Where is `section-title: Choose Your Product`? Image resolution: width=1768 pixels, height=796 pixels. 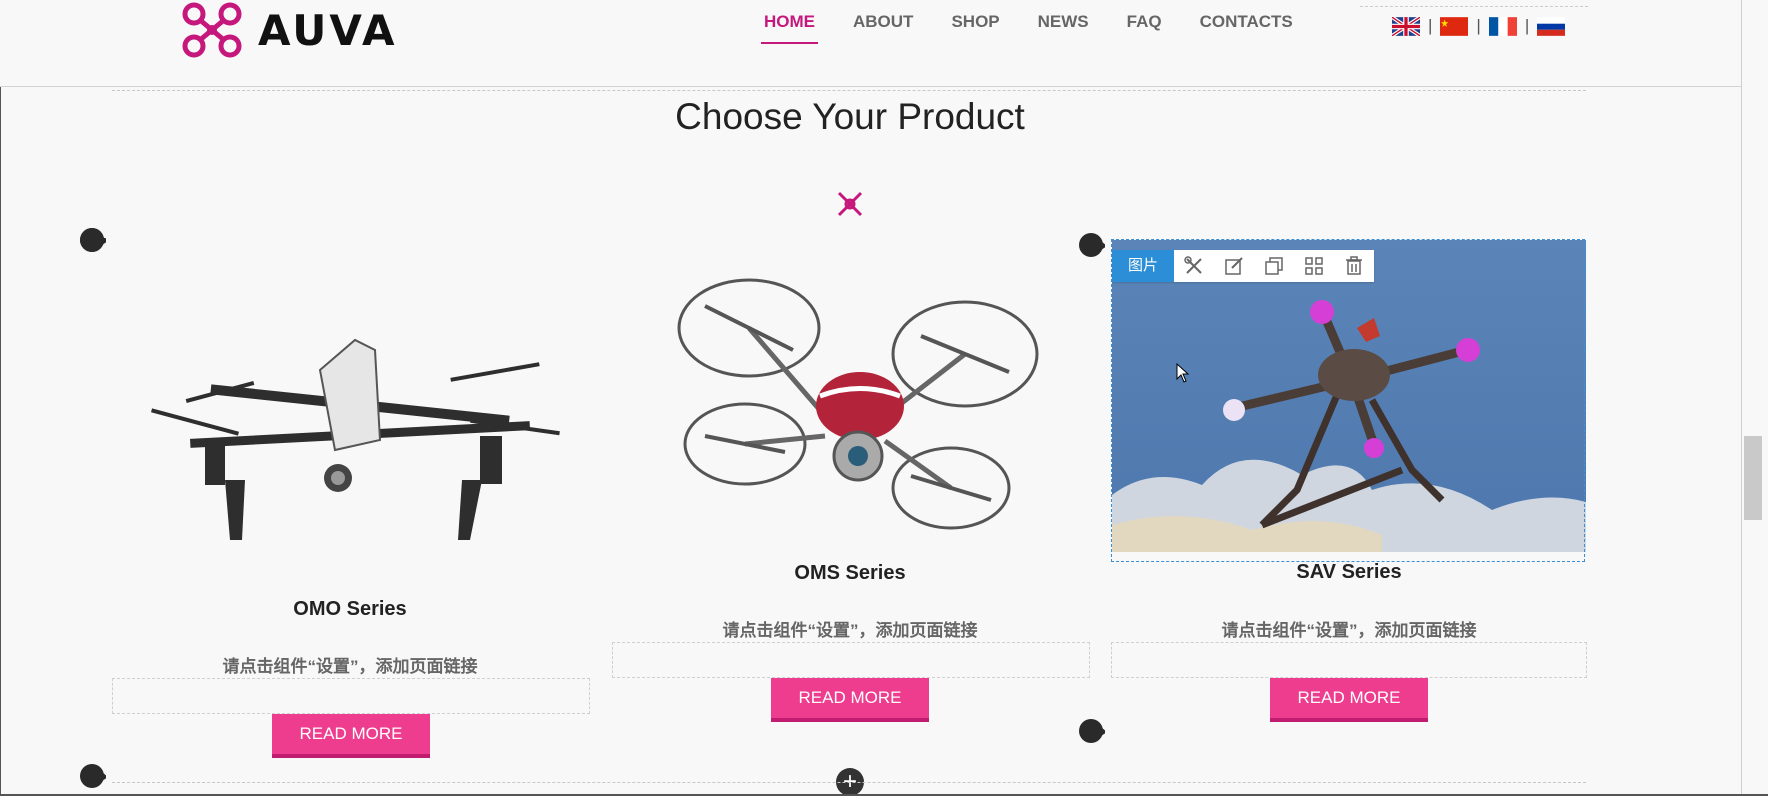
section-title: Choose Your Product is located at coordinates (850, 116).